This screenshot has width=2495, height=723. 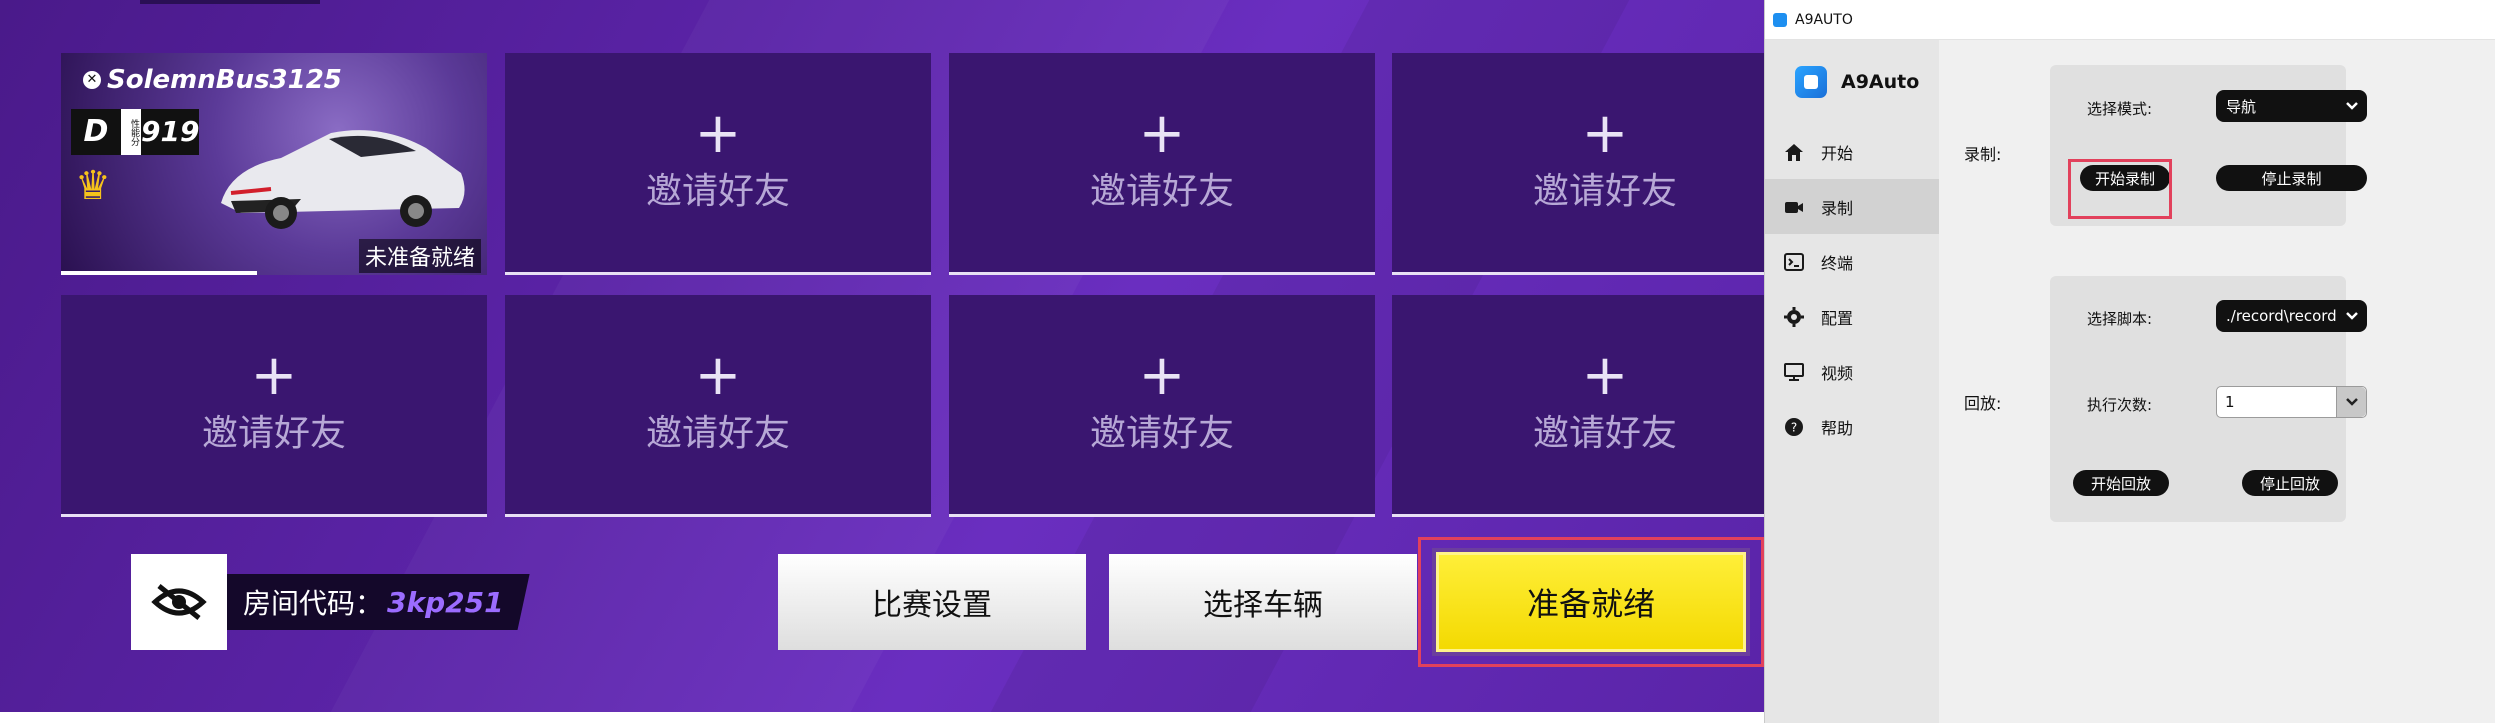 I want to click on performance-rank: D 性能分 919, so click(x=135, y=132).